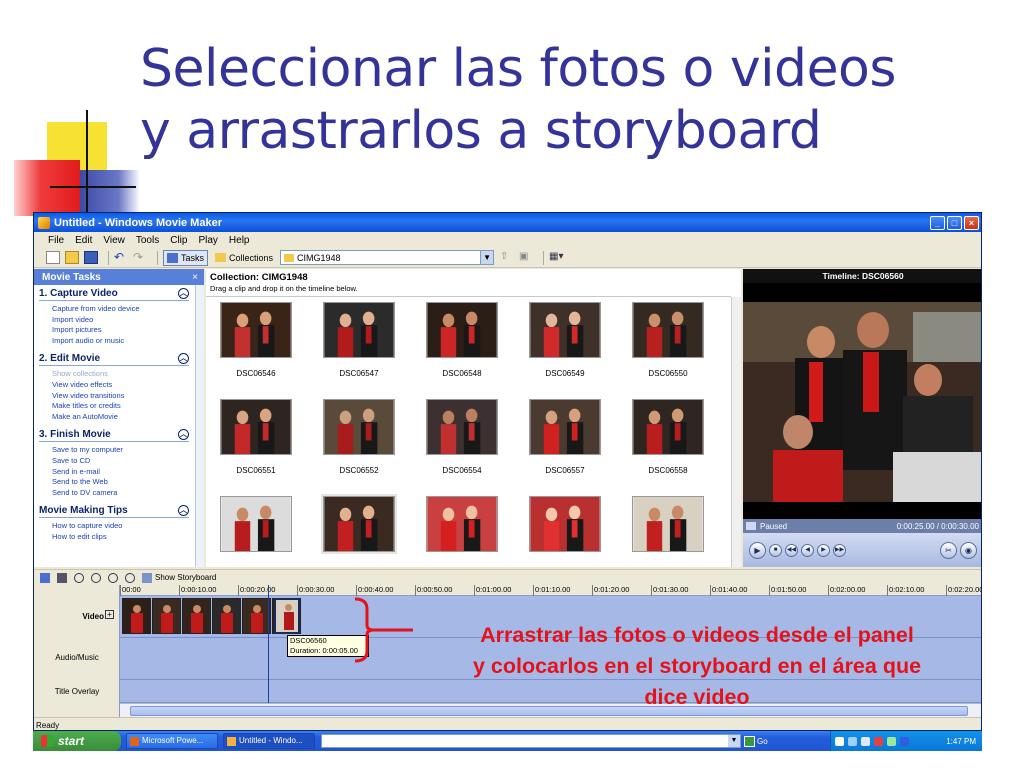 This screenshot has width=1024, height=768. What do you see at coordinates (114, 240) in the screenshot?
I see `menu-view: View` at bounding box center [114, 240].